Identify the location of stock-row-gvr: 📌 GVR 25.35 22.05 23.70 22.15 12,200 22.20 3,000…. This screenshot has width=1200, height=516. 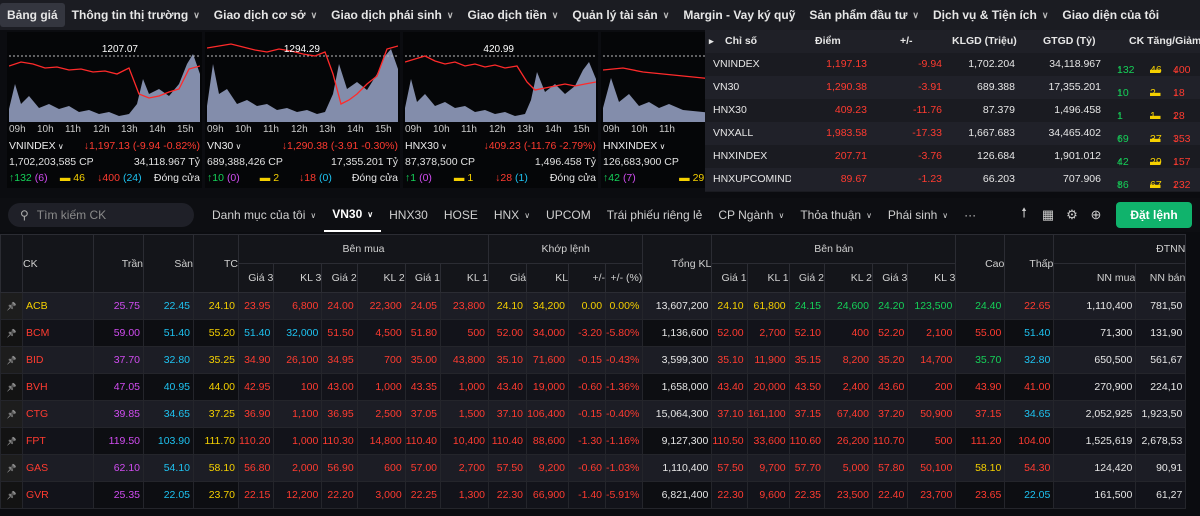
(593, 495).